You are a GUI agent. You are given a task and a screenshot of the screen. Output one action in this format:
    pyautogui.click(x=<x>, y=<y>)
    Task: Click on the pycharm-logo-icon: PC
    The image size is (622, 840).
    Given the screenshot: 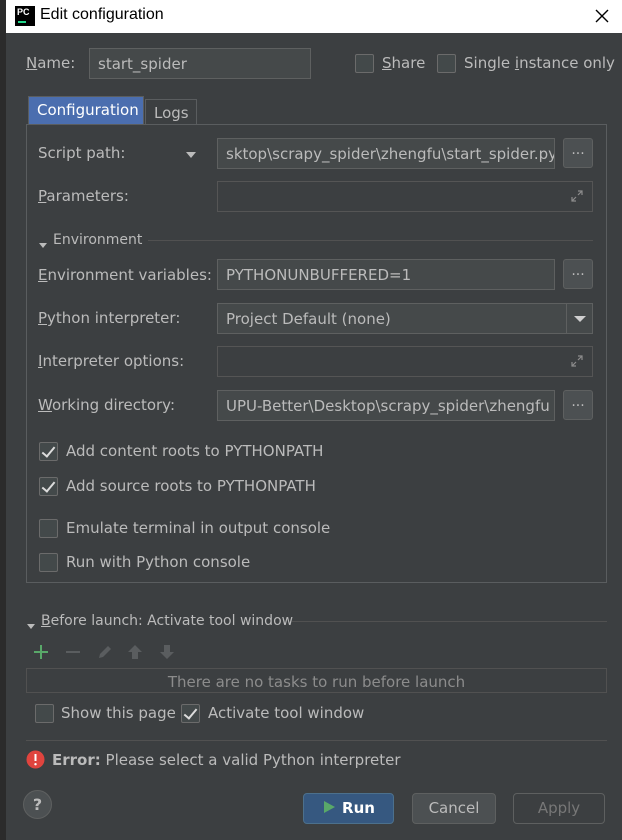 What is the action you would take?
    pyautogui.click(x=25, y=16)
    